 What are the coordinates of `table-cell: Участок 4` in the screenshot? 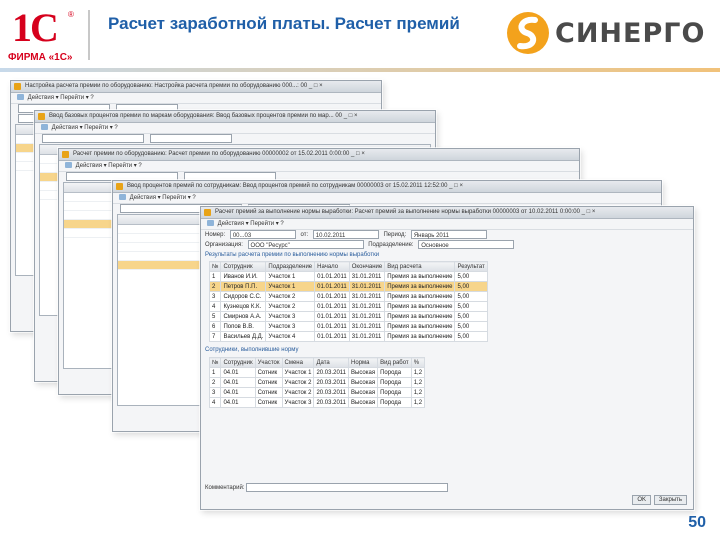 It's located at (290, 336).